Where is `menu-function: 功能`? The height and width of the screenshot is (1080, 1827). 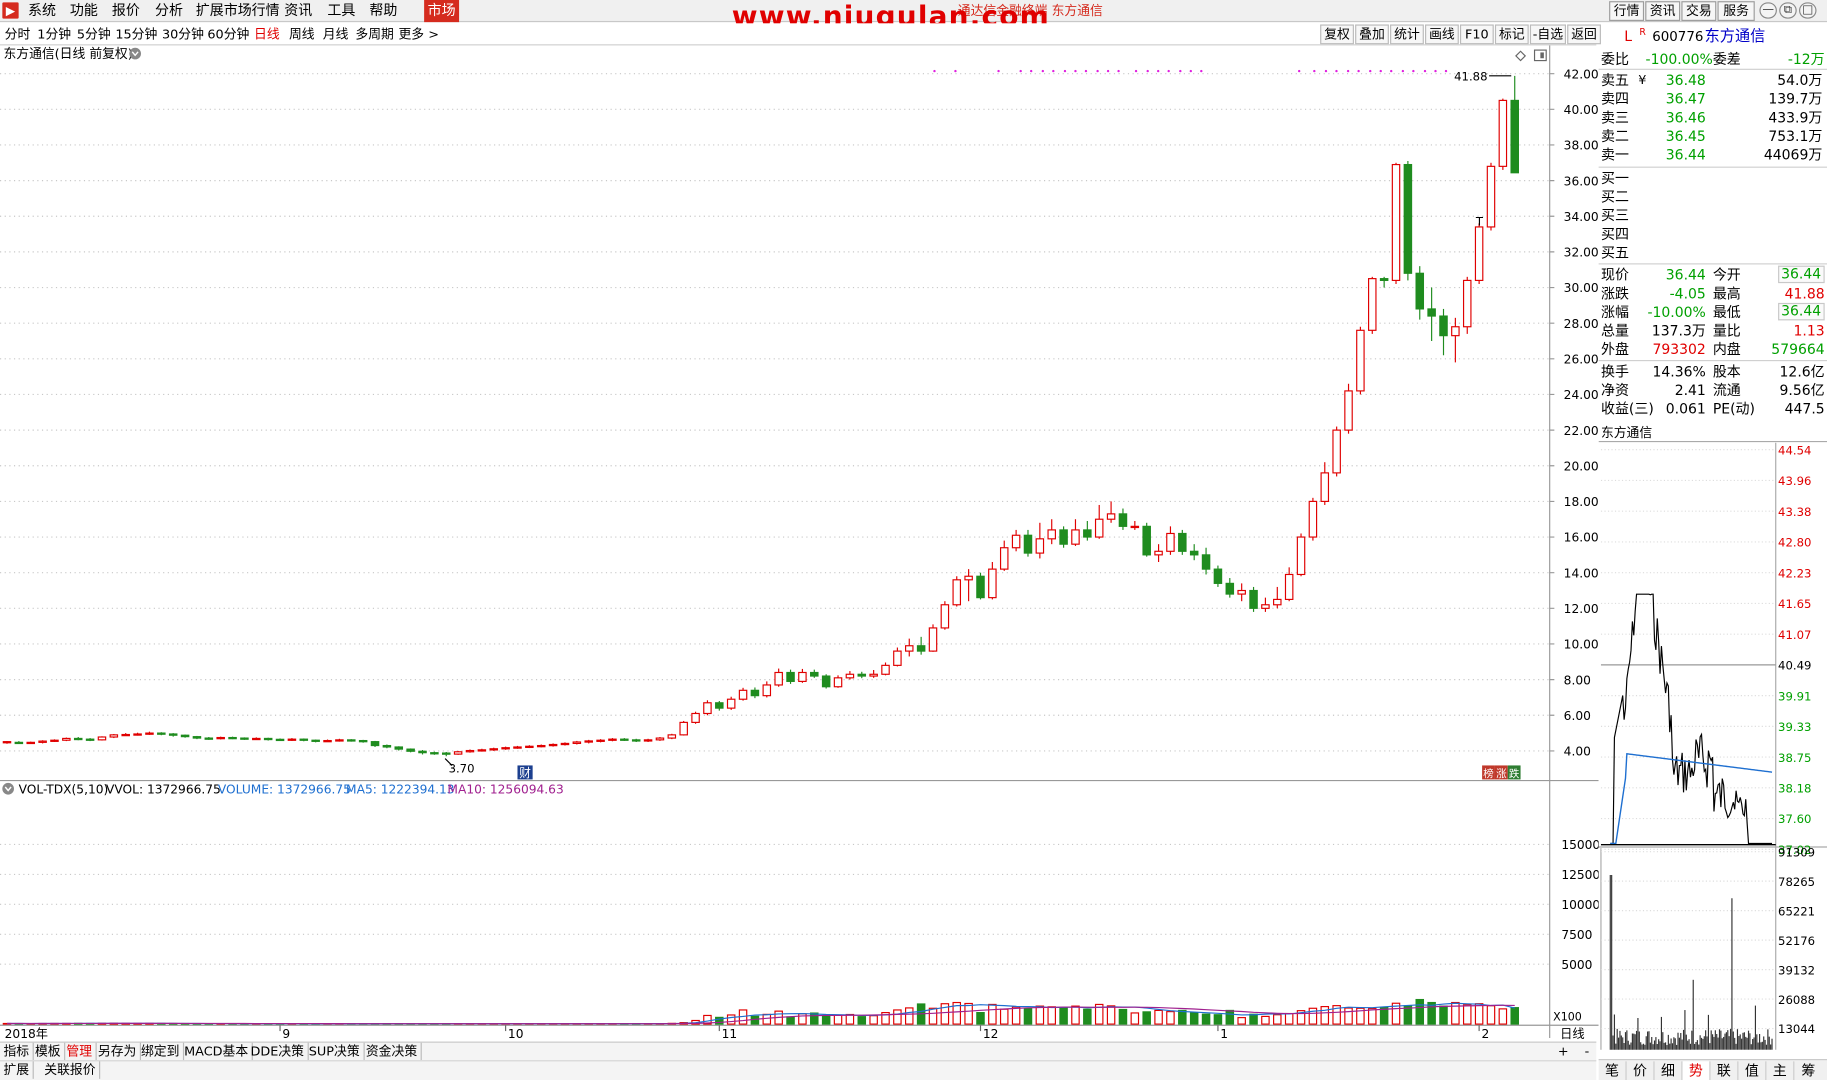 menu-function: 功能 is located at coordinates (84, 10).